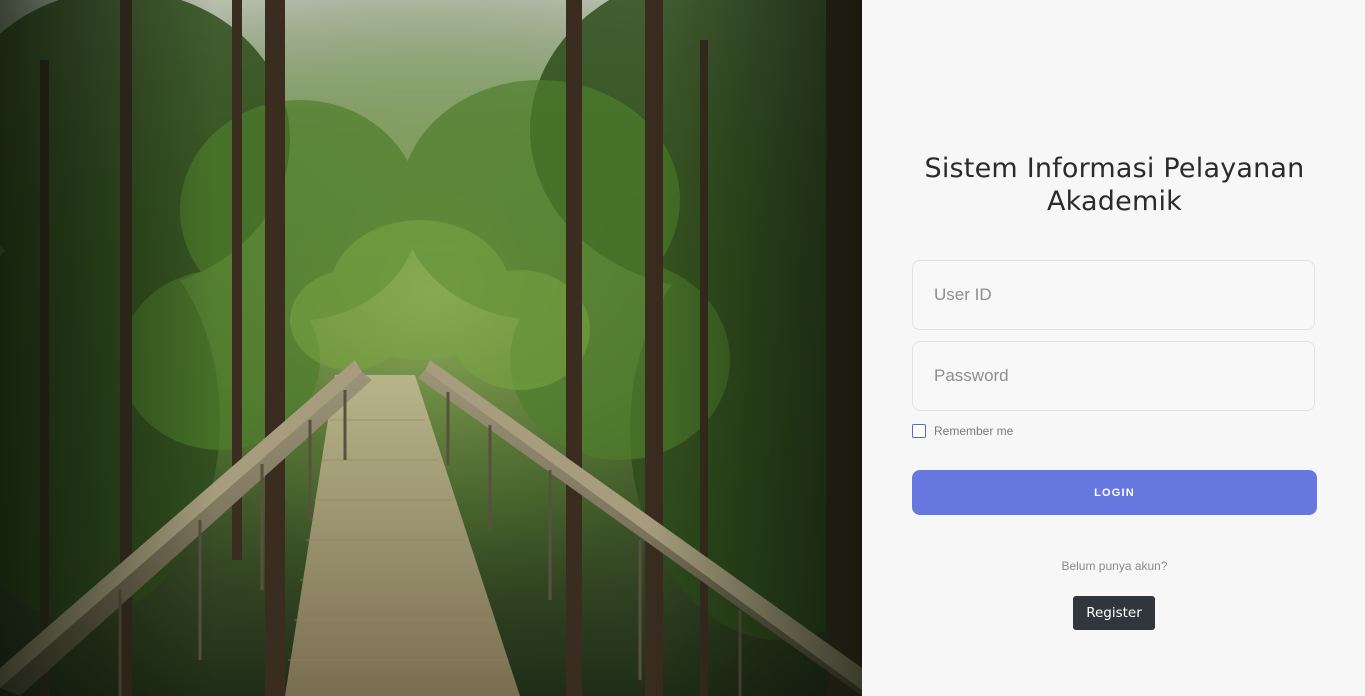  I want to click on login-button: LOGIN, so click(1114, 492).